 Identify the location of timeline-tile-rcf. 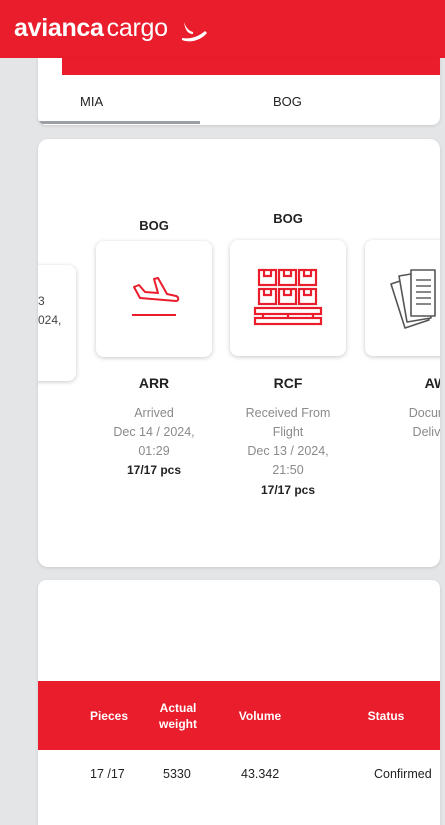
(288, 298).